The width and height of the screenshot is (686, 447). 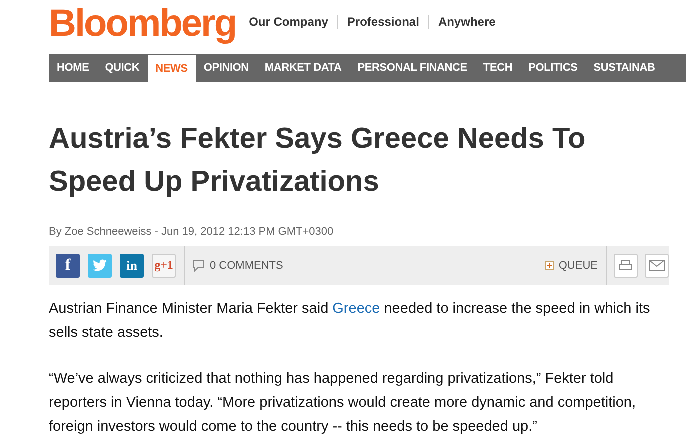 I want to click on queue-label: QUEUE, so click(x=578, y=266).